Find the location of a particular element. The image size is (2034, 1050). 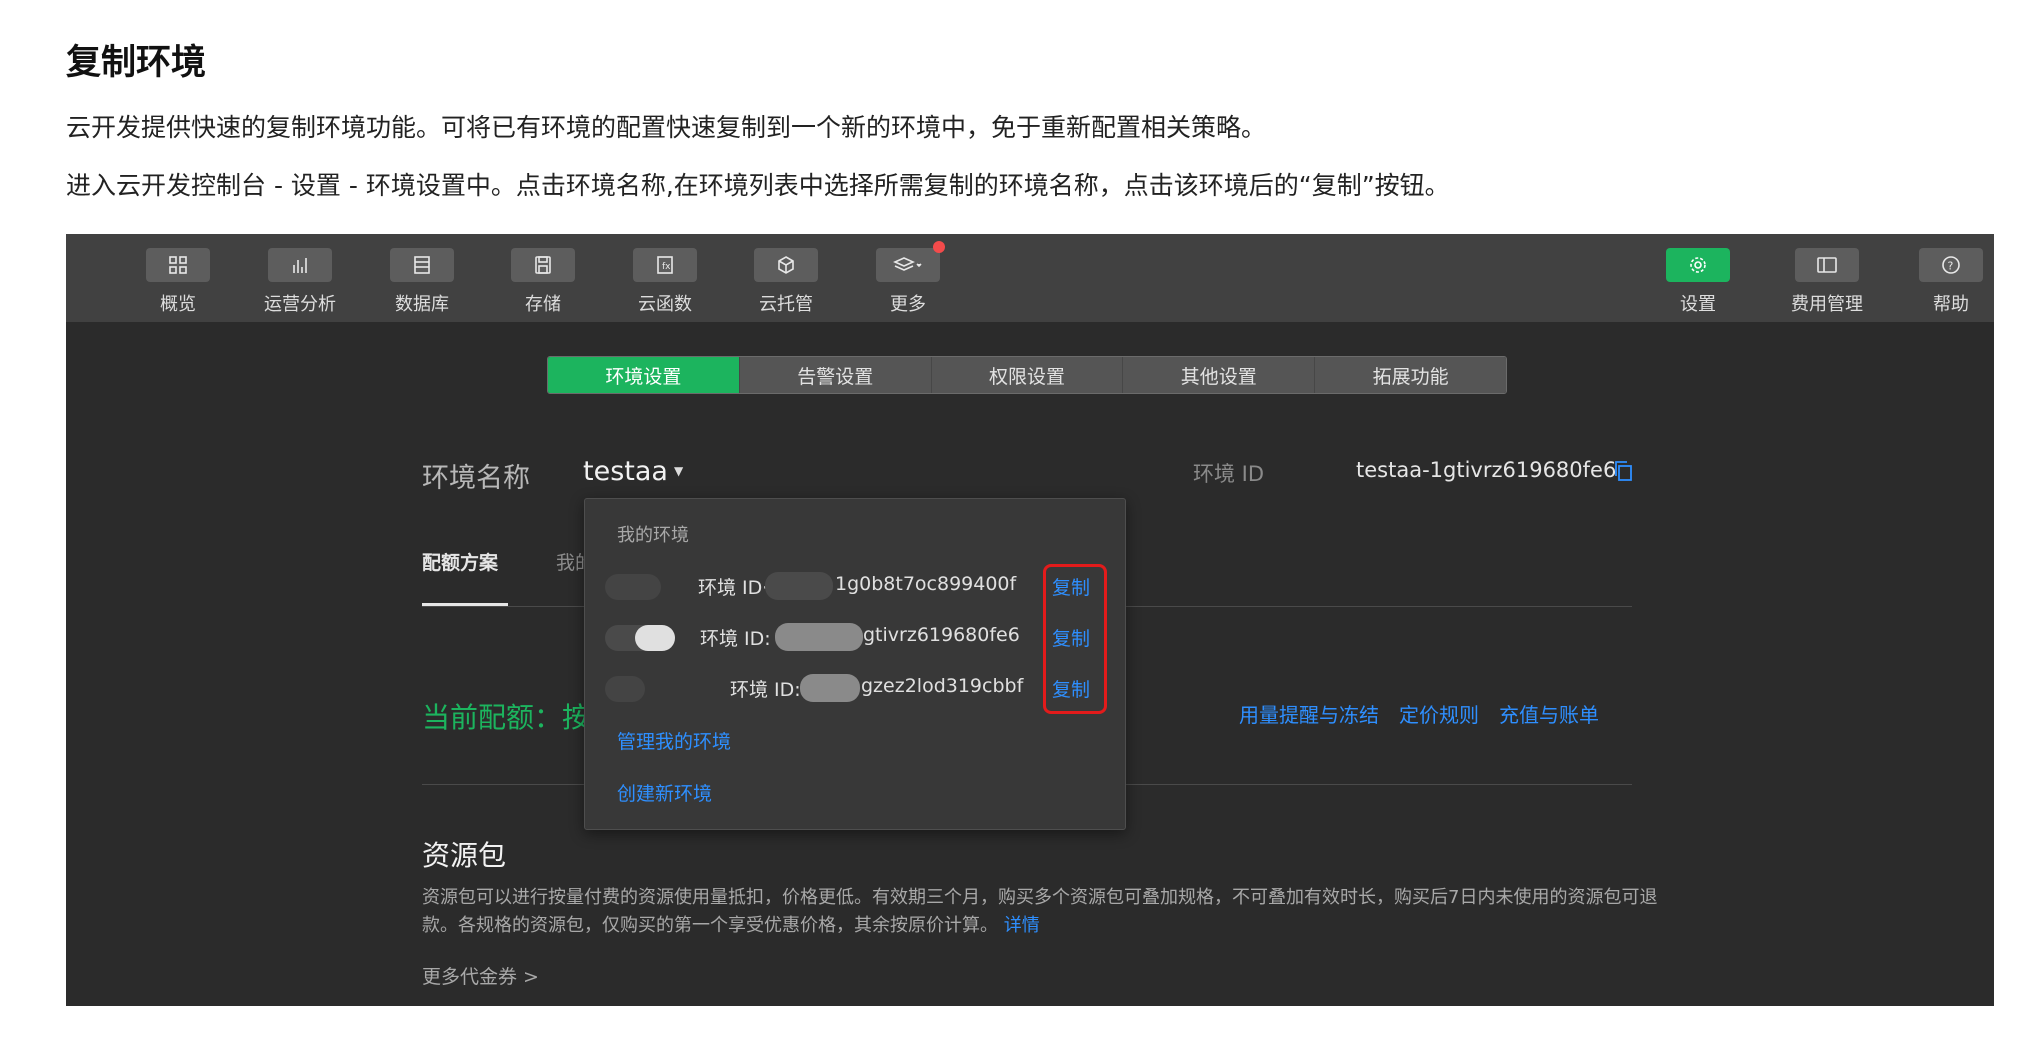

notification-dot is located at coordinates (939, 247).